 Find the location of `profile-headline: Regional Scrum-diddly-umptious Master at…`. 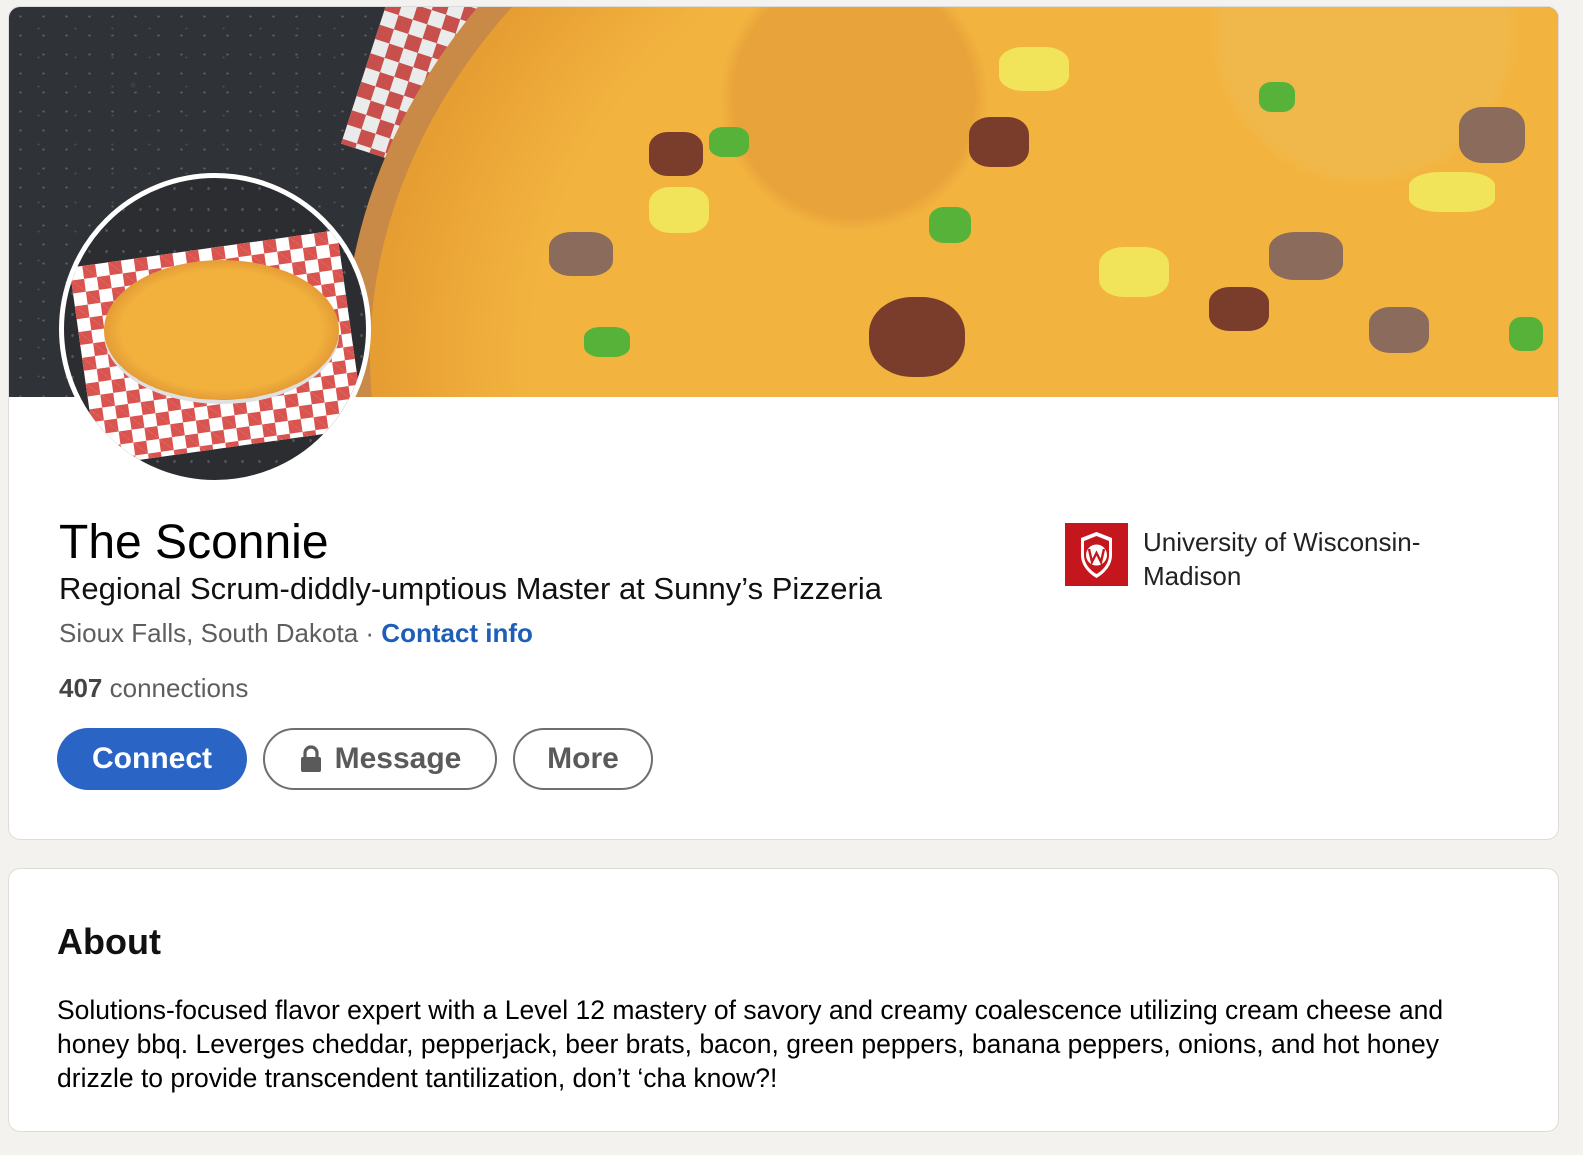

profile-headline: Regional Scrum-diddly-umptious Master at… is located at coordinates (470, 588).